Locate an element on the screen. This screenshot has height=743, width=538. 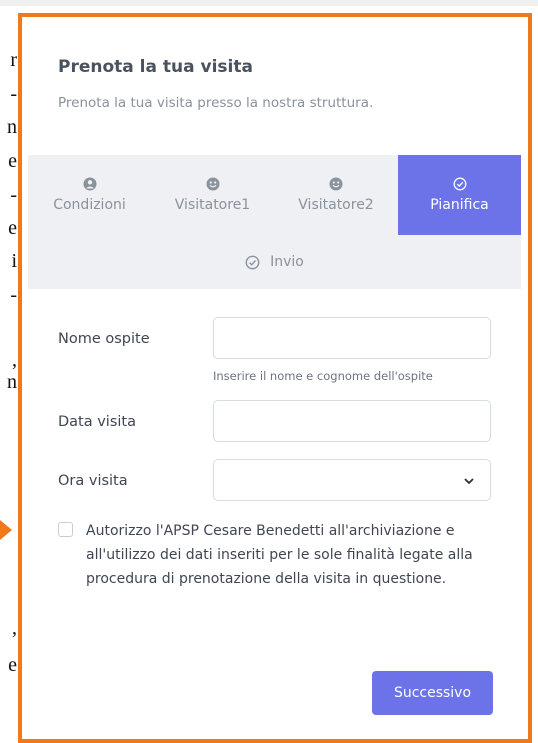
background-text: i is located at coordinates (14, 261).